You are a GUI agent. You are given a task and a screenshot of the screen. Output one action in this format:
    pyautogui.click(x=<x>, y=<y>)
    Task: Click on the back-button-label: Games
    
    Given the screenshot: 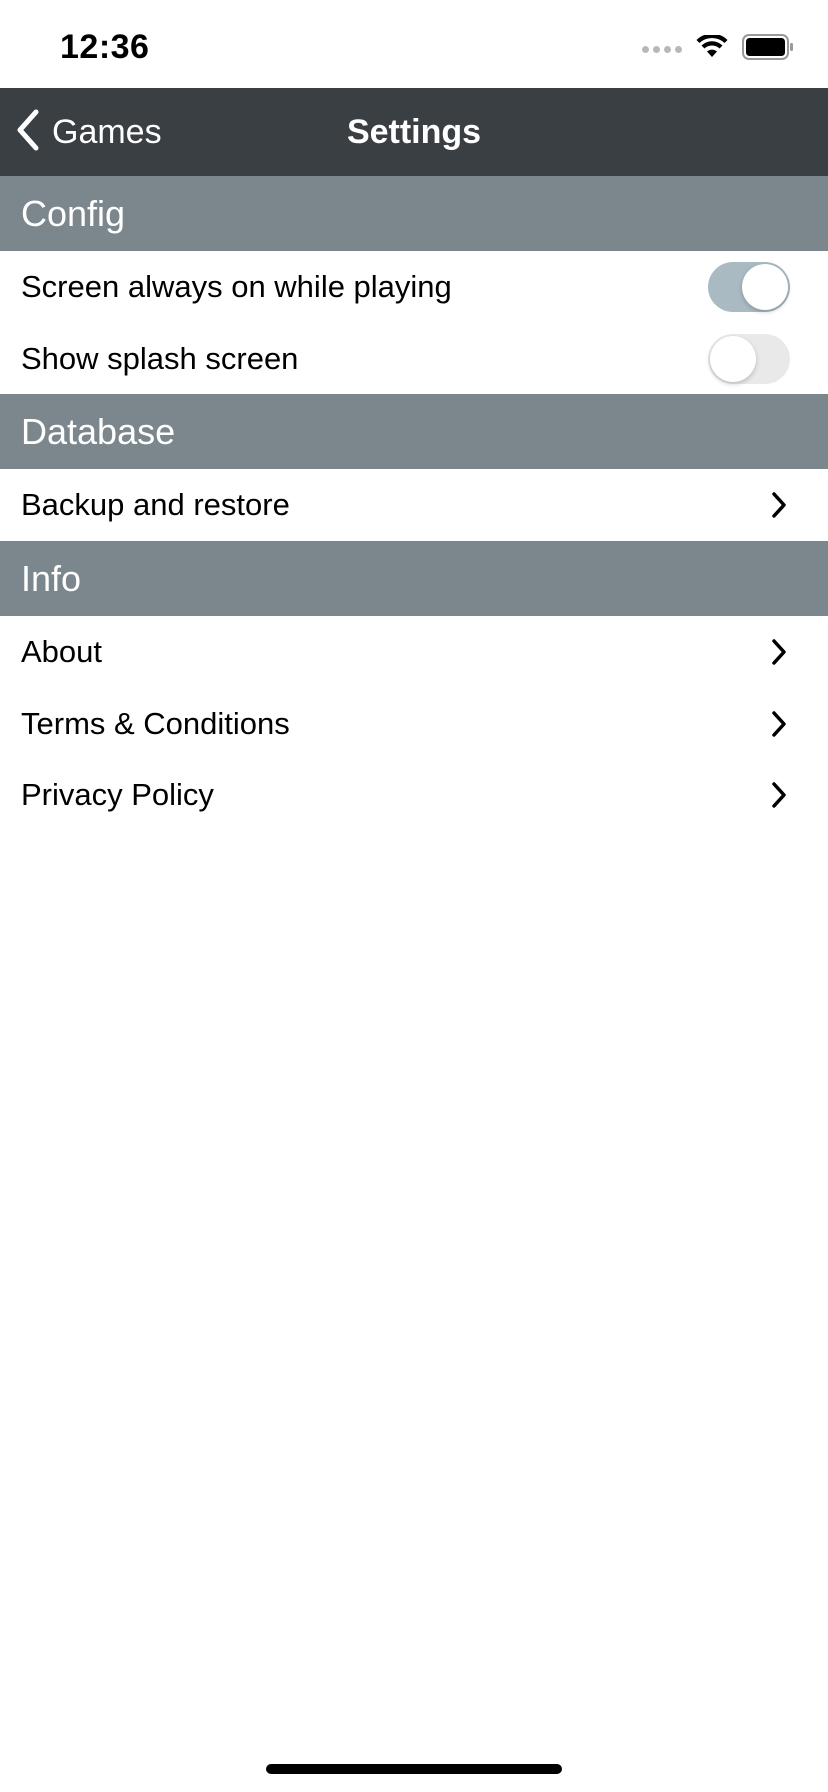 What is the action you would take?
    pyautogui.click(x=107, y=131)
    